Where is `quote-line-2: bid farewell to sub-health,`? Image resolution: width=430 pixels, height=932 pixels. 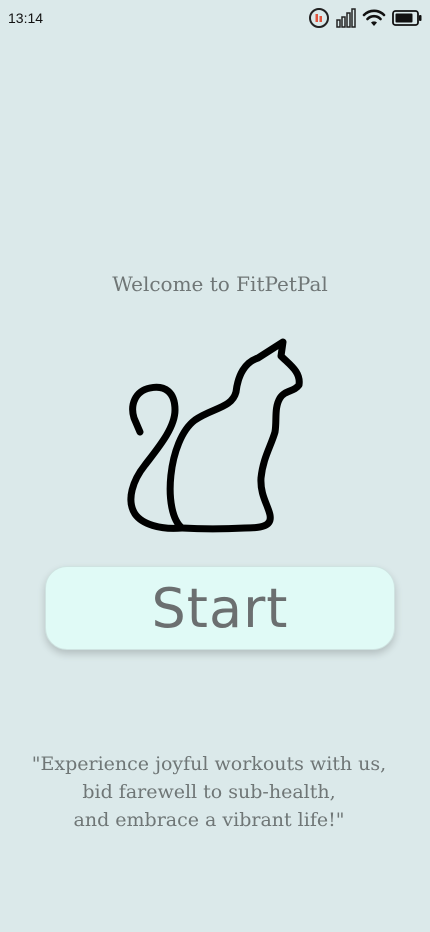
quote-line-2: bid farewell to sub-health, is located at coordinates (209, 792).